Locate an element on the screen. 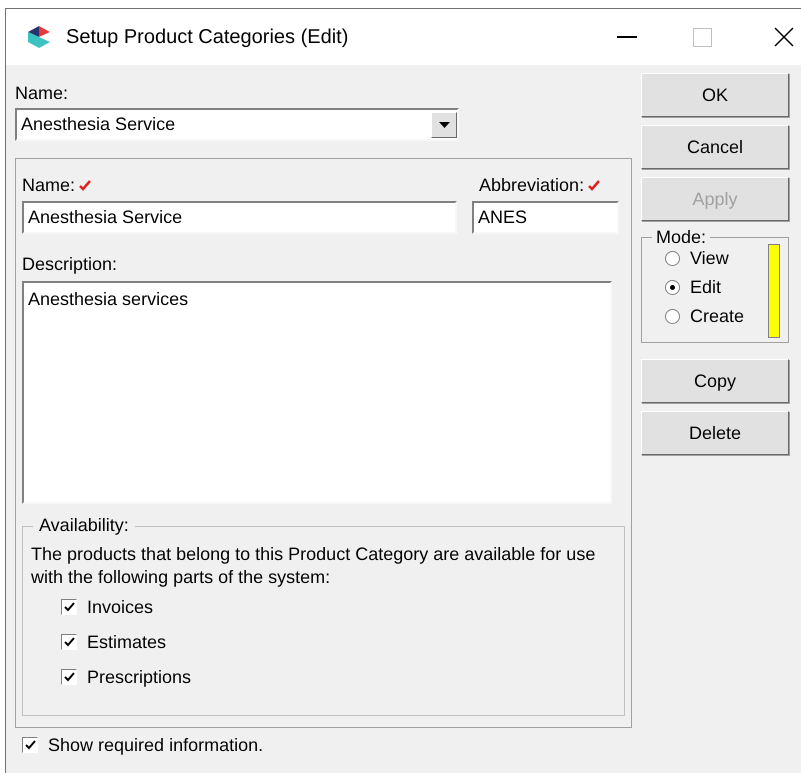 Image resolution: width=801 pixels, height=773 pixels. dialog-button: Delete is located at coordinates (715, 433).